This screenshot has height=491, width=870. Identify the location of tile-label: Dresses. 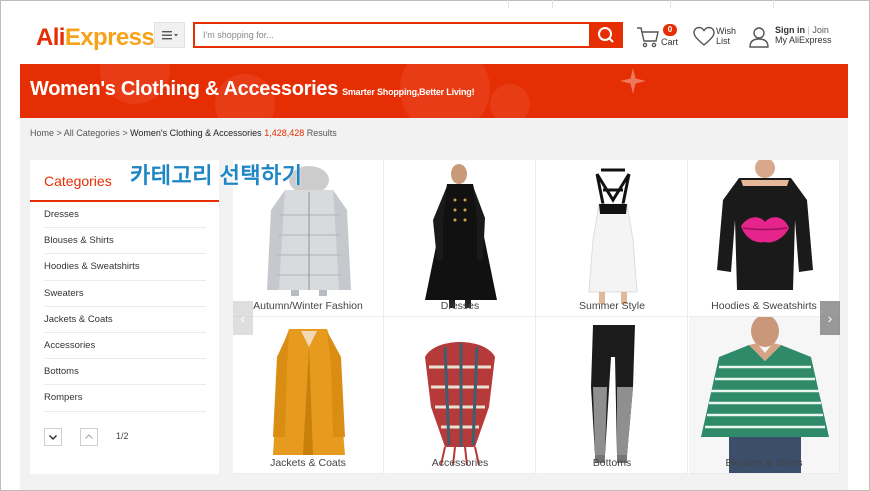
(460, 306).